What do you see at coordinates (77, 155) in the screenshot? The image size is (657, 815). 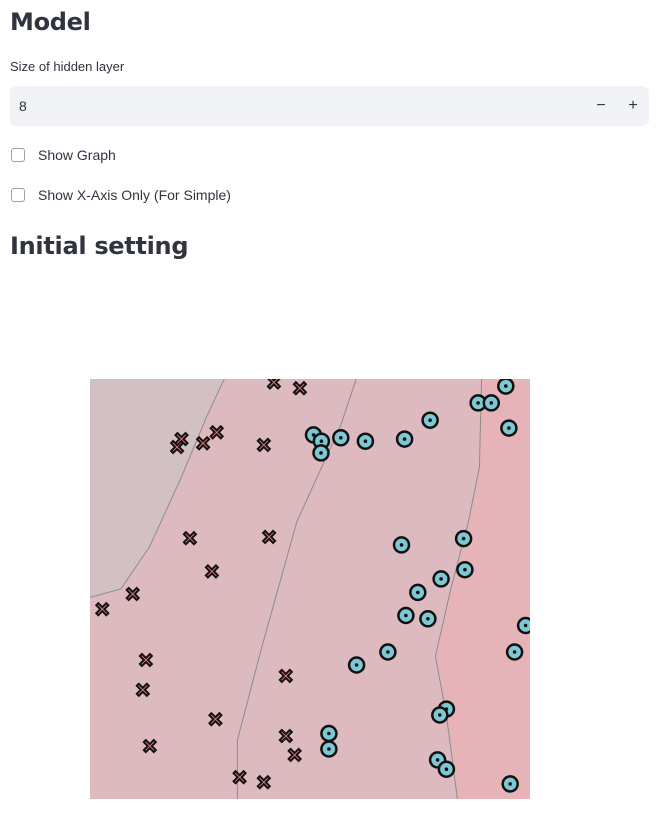 I see `show-graph-label: Show Graph` at bounding box center [77, 155].